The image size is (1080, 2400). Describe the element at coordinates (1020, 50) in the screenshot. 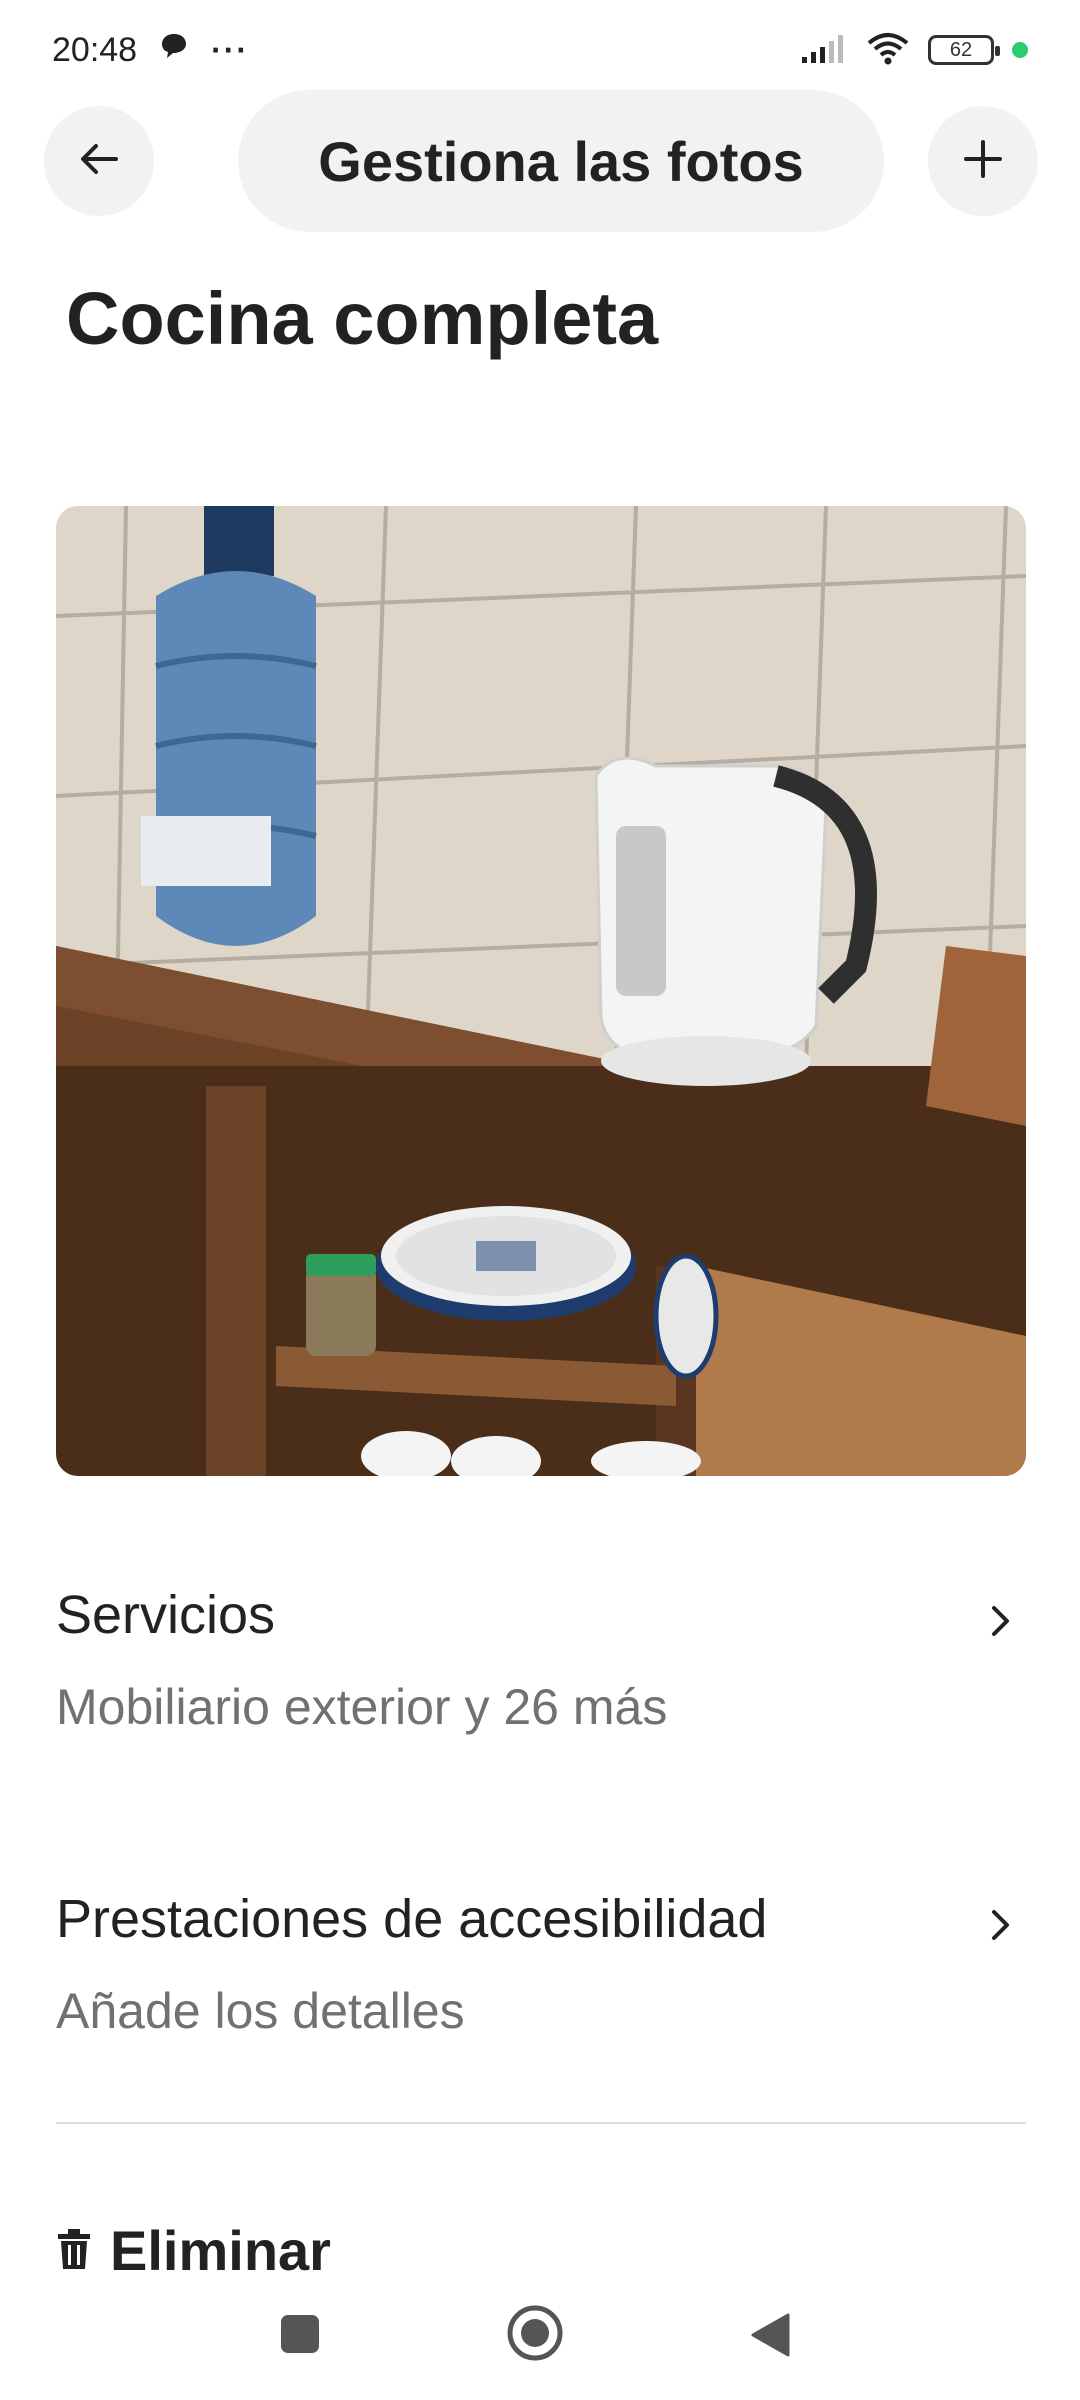

I see `privacy-indicator-dot` at that location.